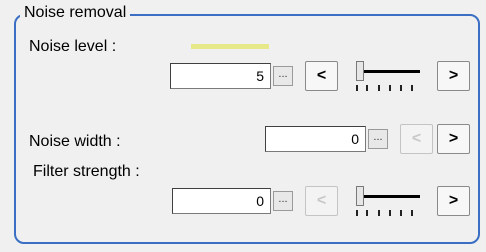  I want to click on noise-width-input: 0, so click(315, 139).